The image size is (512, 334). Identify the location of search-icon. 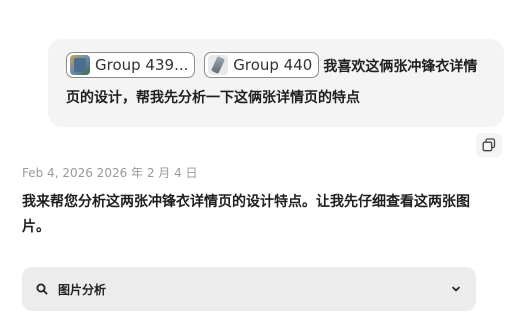
(43, 289).